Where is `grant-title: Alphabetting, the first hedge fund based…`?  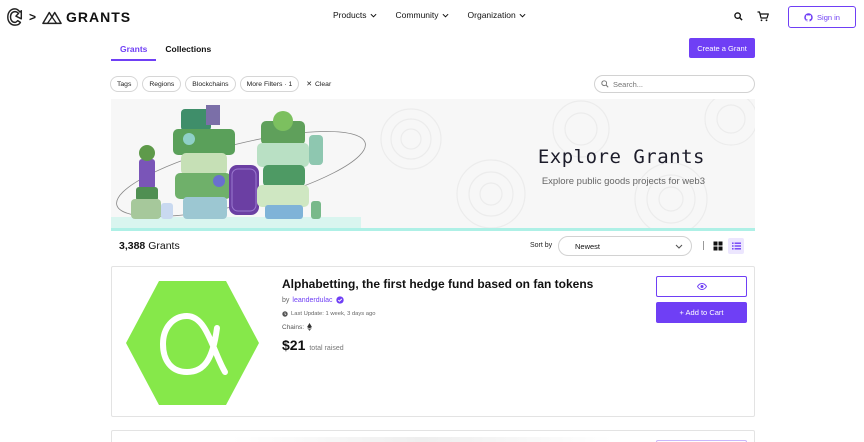 grant-title: Alphabetting, the first hedge fund based… is located at coordinates (437, 284).